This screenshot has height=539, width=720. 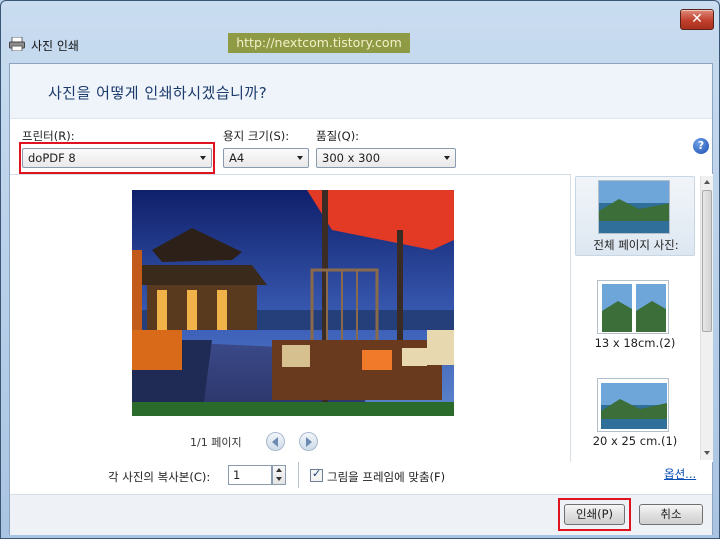 I want to click on copies-spinner, so click(x=279, y=475).